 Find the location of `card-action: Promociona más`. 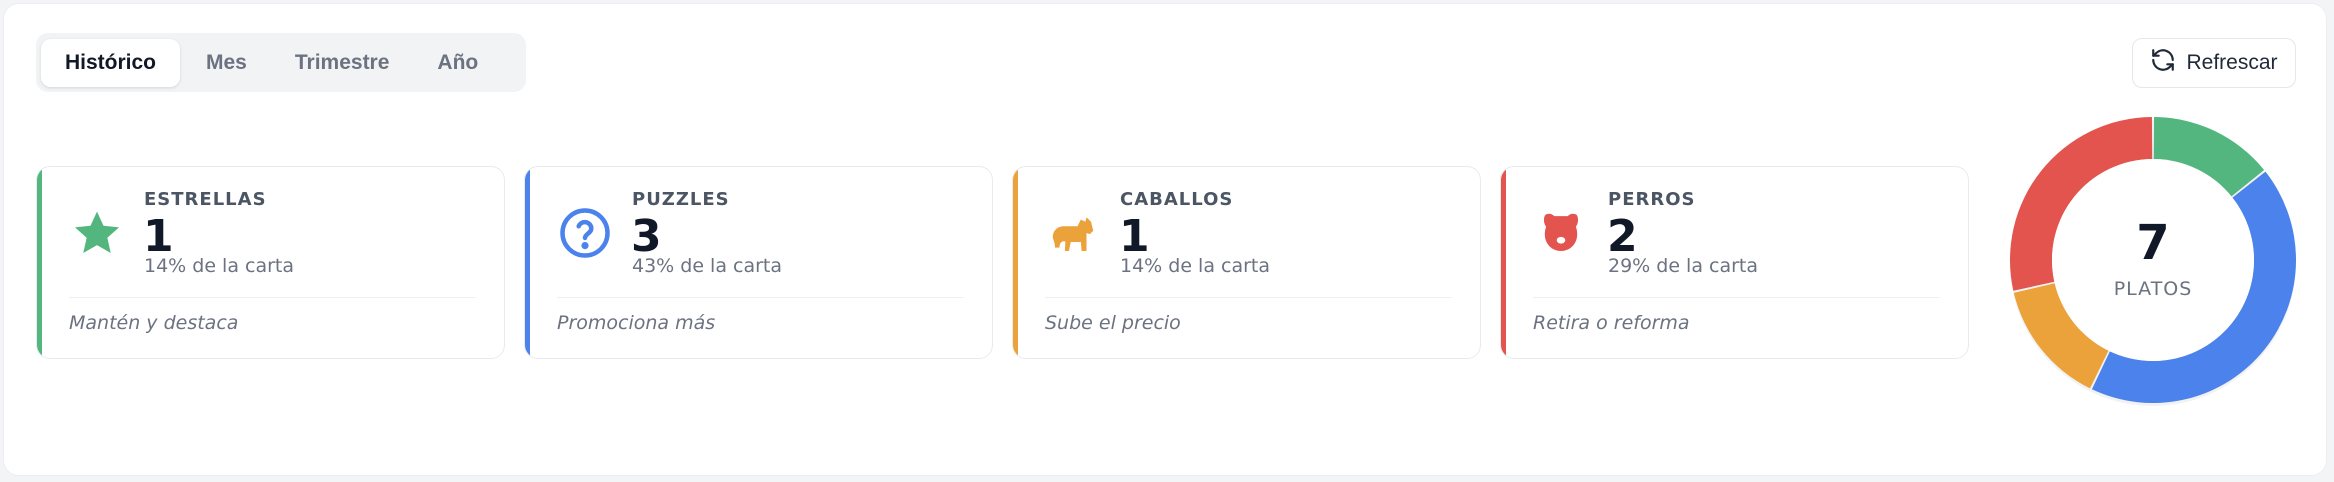

card-action: Promociona más is located at coordinates (636, 323).